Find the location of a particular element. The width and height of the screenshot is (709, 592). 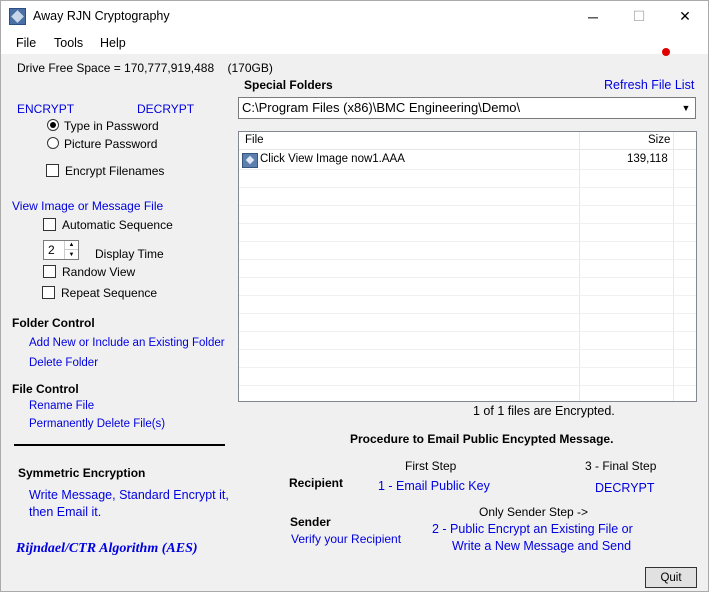

stepper-buttons: ▲ ▼ is located at coordinates (71, 250).